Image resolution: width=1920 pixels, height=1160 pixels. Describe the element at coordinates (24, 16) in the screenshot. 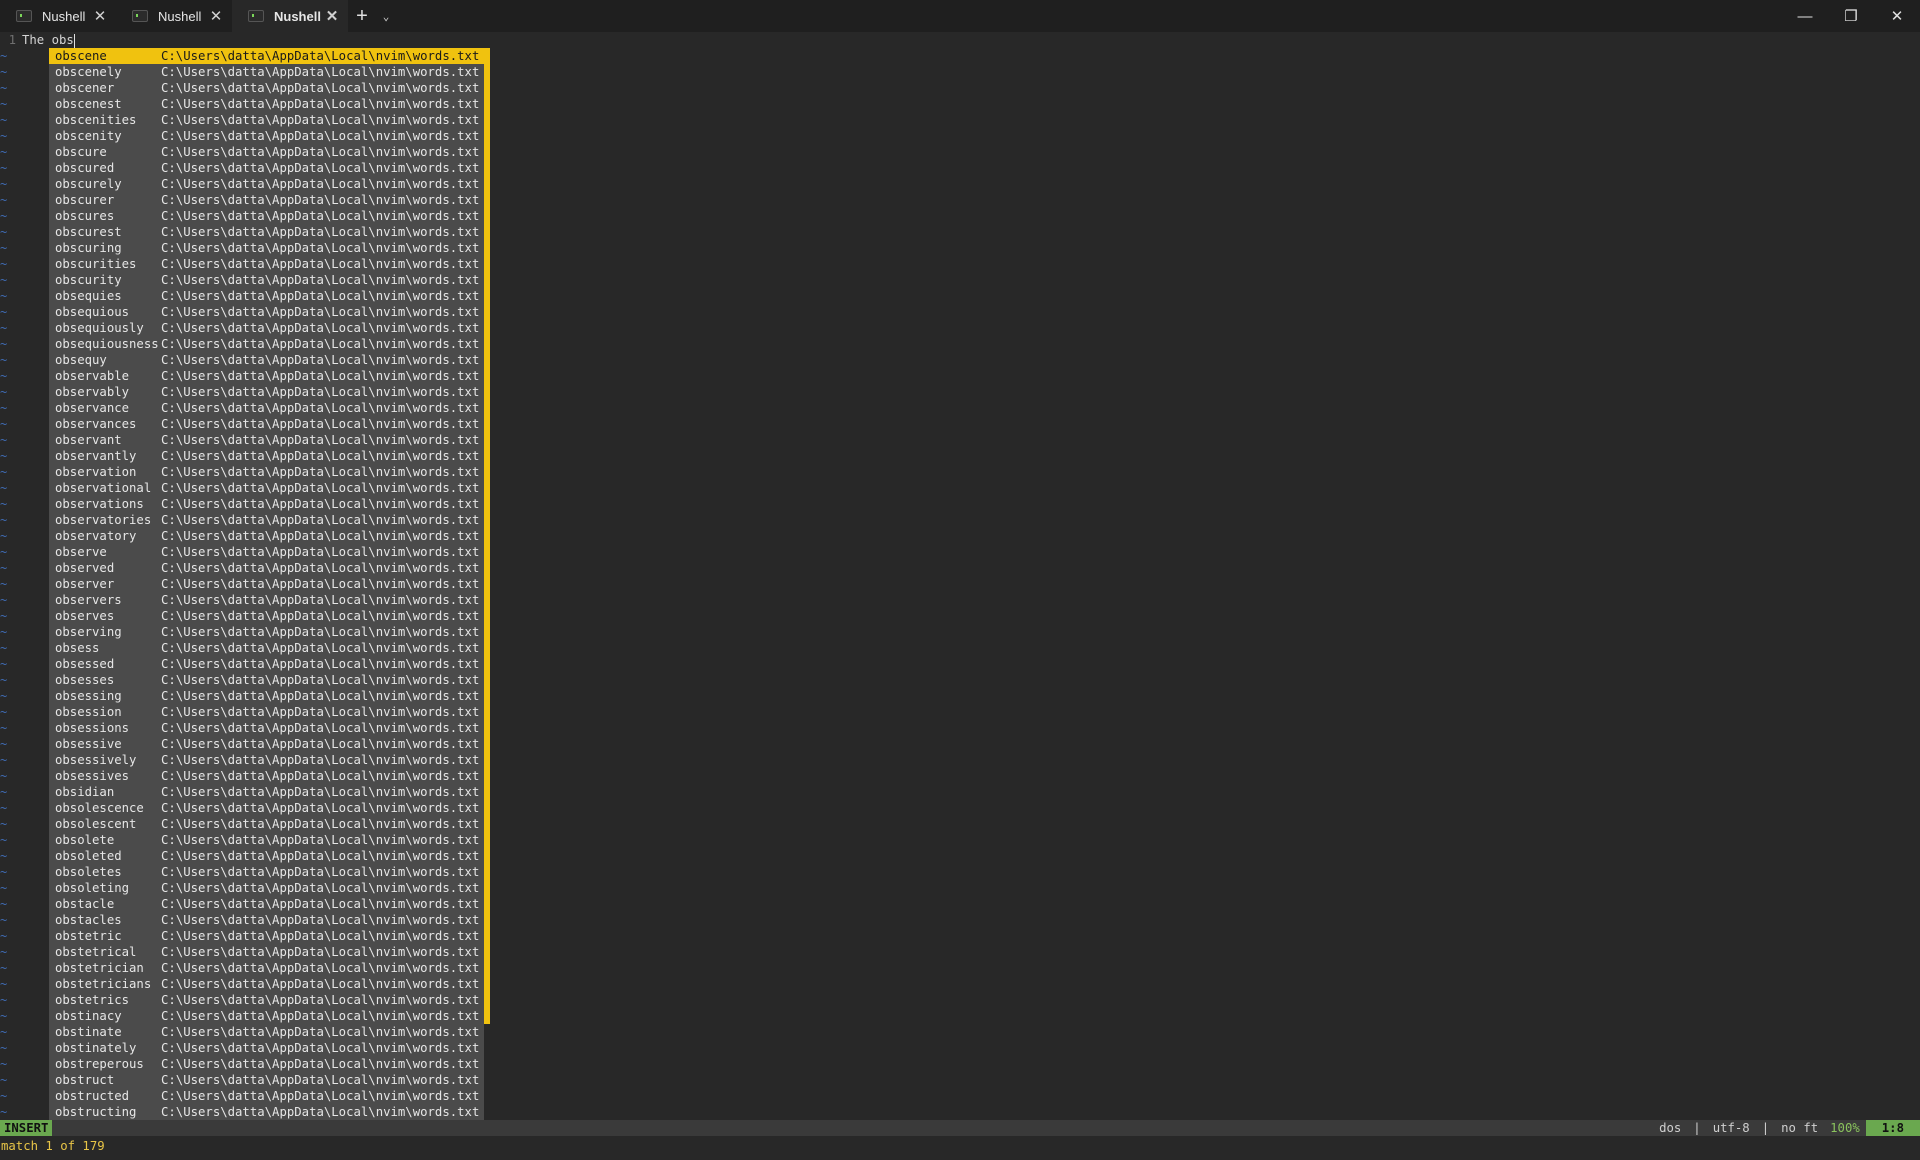

I see `terminal-icon` at that location.